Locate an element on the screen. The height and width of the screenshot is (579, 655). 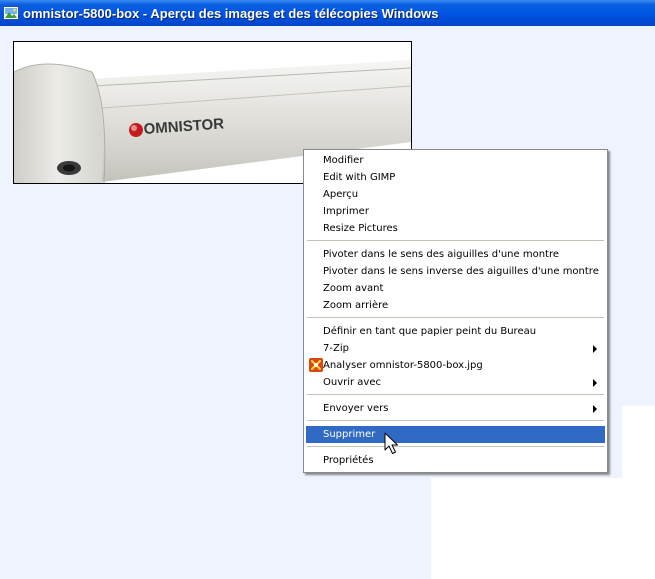
menu-item-envoyer-vers: Envoyer vers is located at coordinates (455, 408).